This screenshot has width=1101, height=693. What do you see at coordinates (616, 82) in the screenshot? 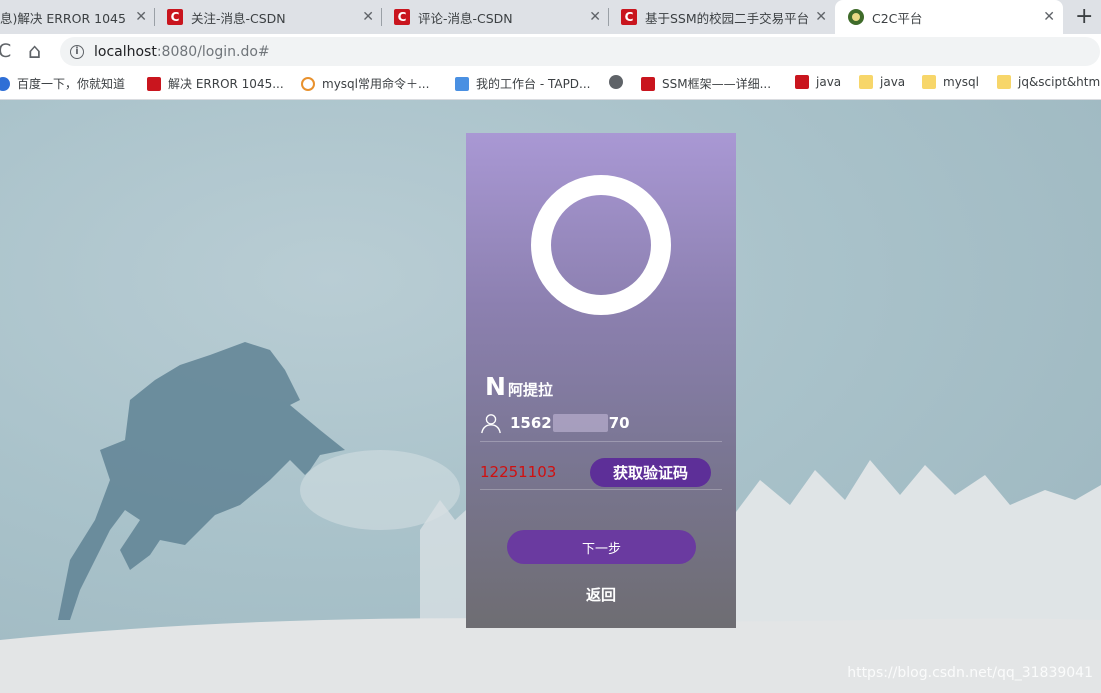
I see `globe-icon` at bounding box center [616, 82].